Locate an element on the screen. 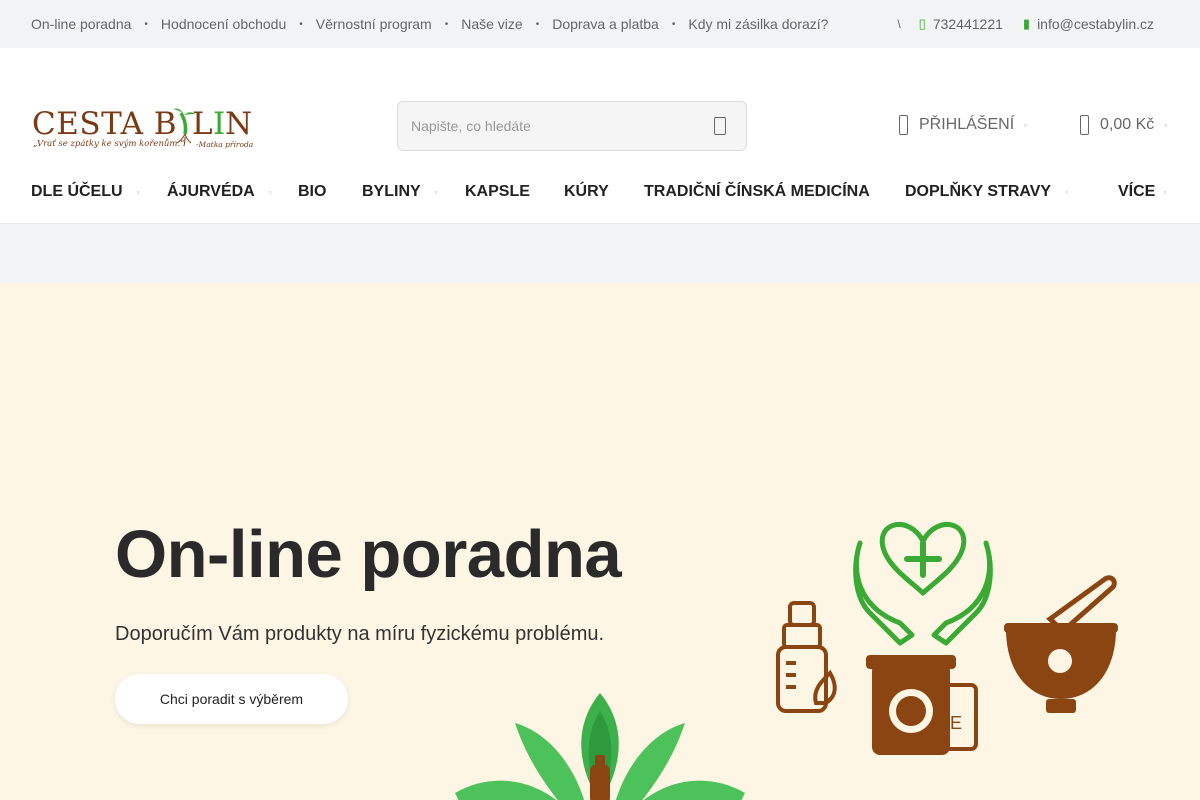  herb-plant-illustration is located at coordinates (600, 746).